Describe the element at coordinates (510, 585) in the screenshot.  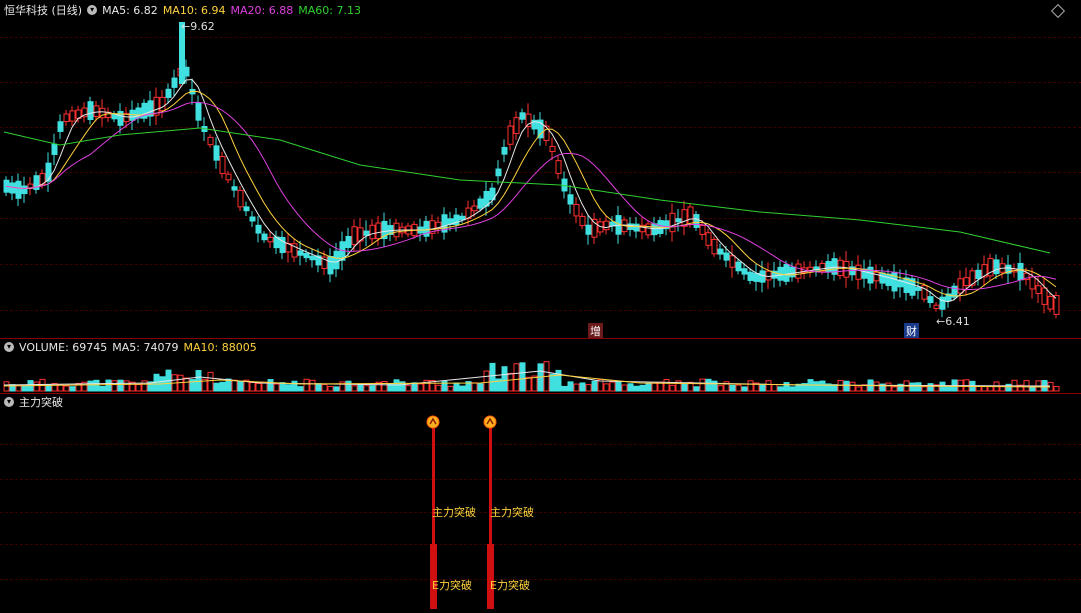
I see `signal-label-4: E力突破` at that location.